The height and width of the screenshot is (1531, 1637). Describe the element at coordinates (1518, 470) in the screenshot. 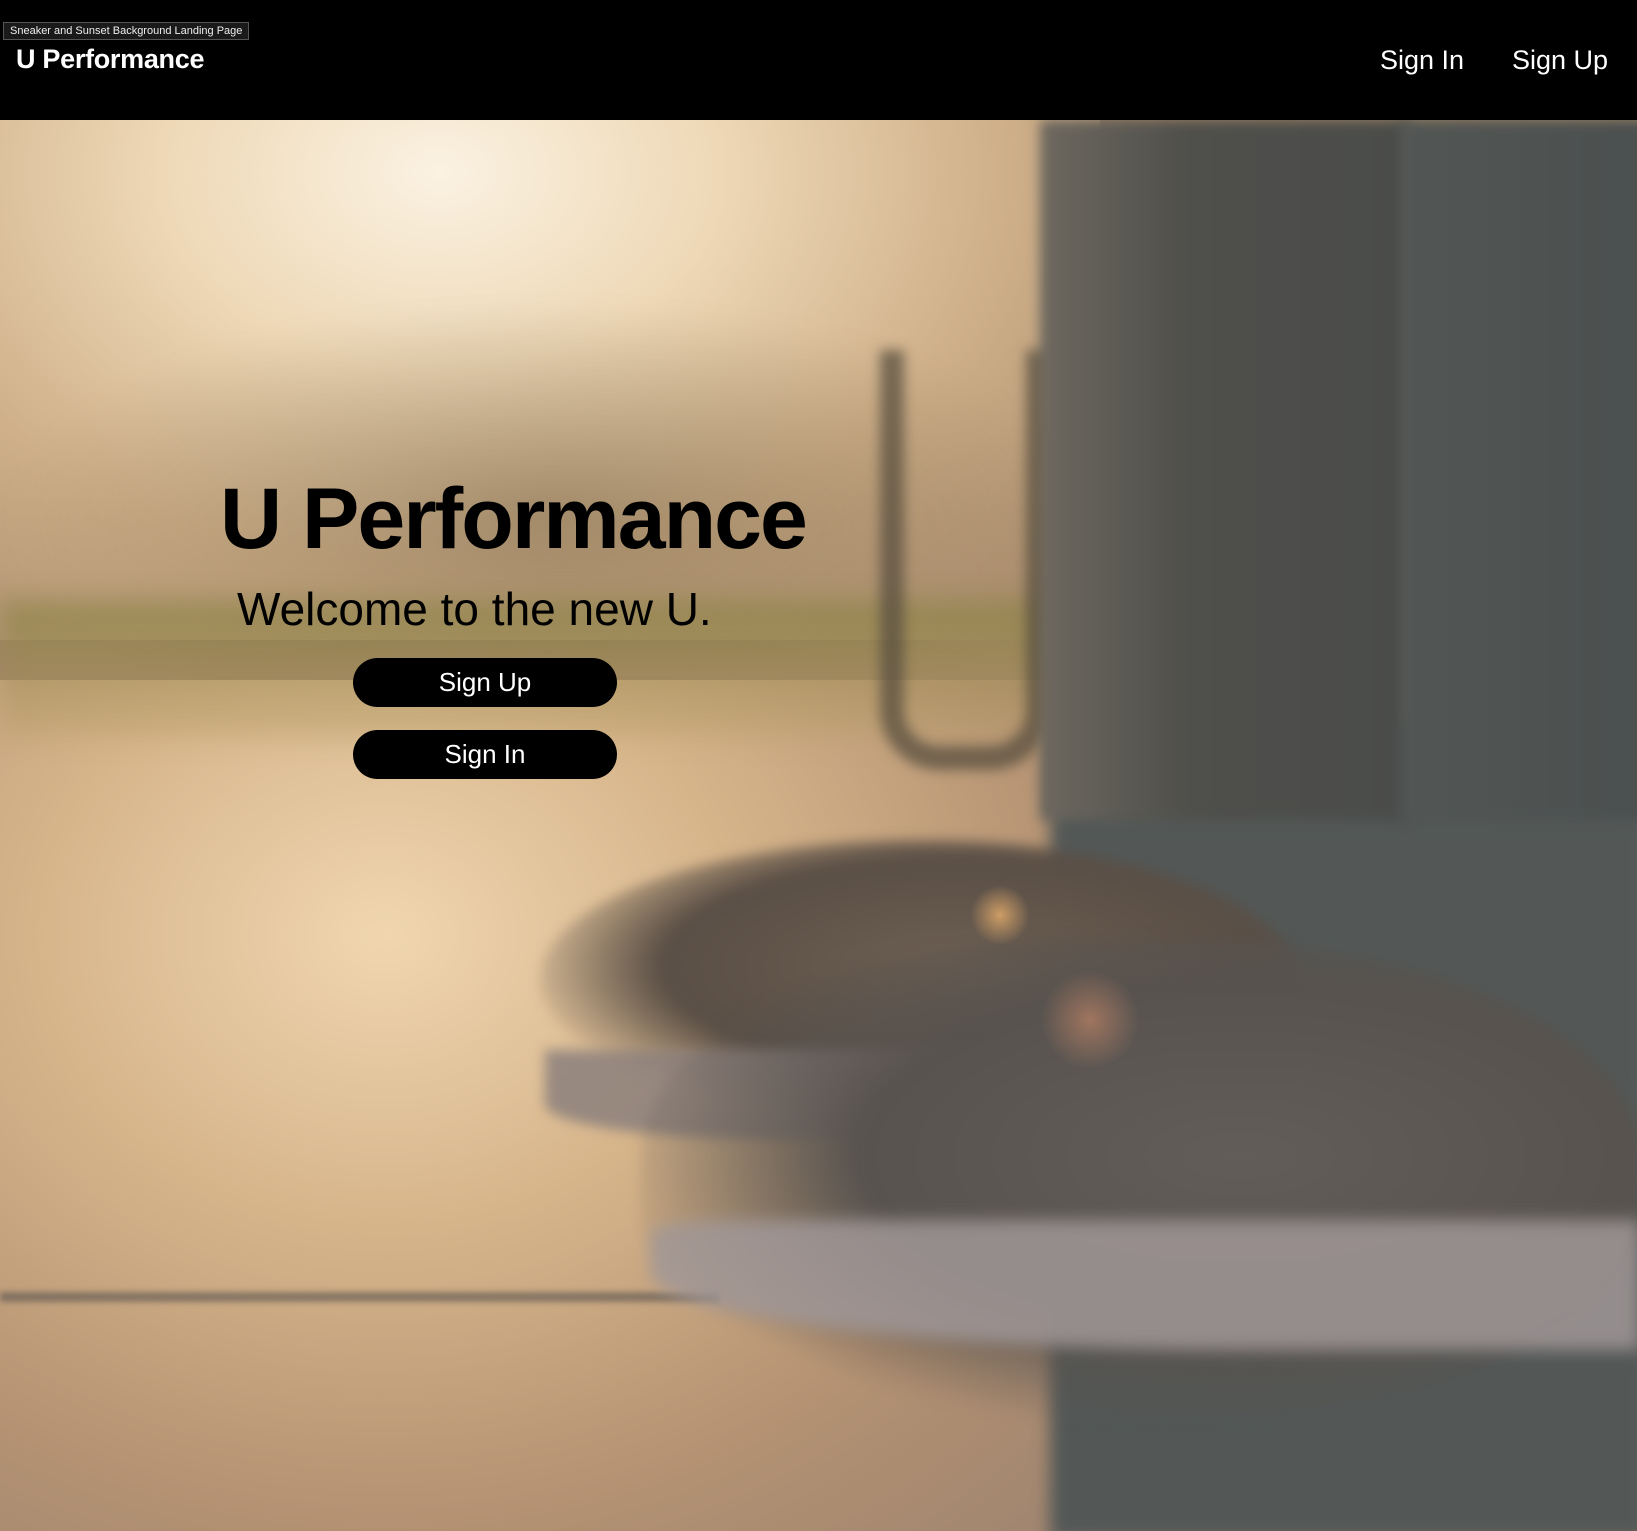

I see `background-leg-right` at that location.